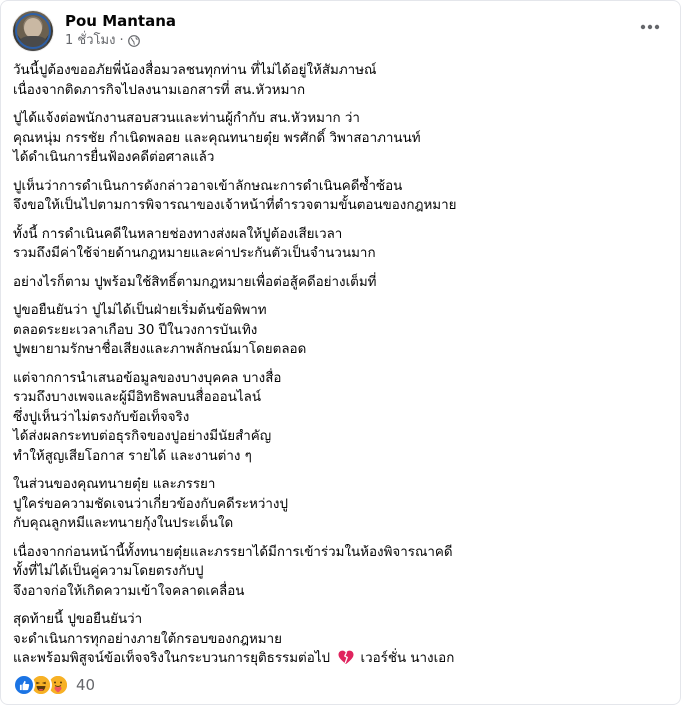 This screenshot has height=705, width=681. What do you see at coordinates (129, 591) in the screenshot?
I see `text-line: จึงอาจก่อให้เกิดความเข้าใจคลาดเคลื่อน` at bounding box center [129, 591].